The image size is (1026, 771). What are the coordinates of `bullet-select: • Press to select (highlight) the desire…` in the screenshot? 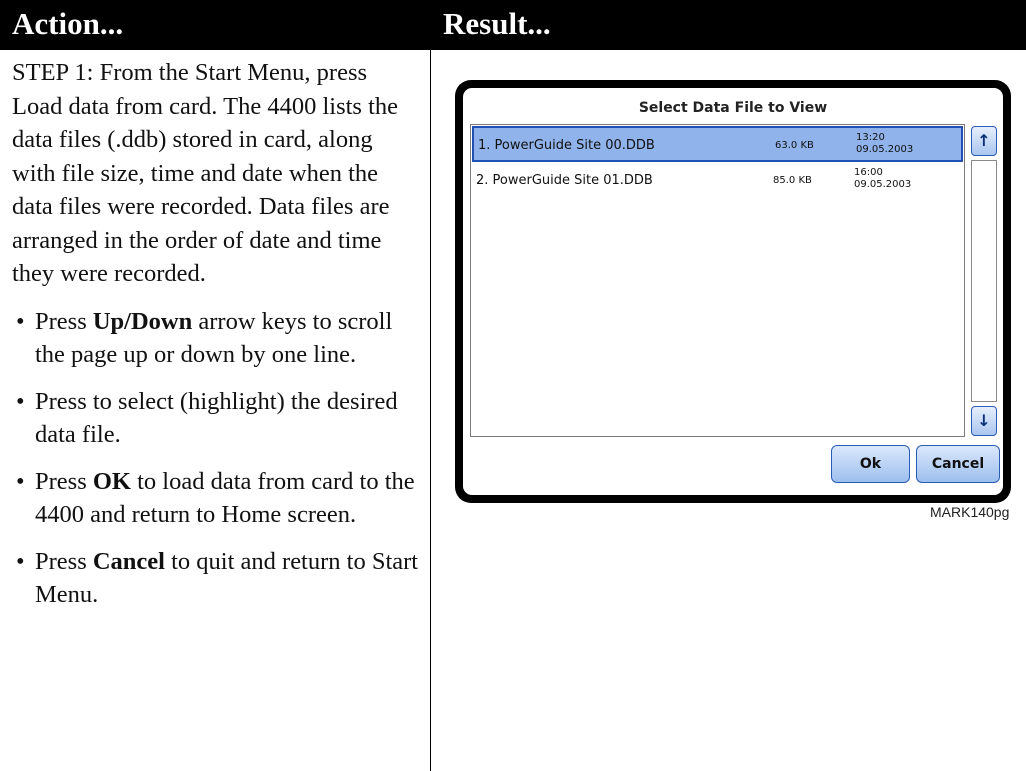 It's located at (217, 418).